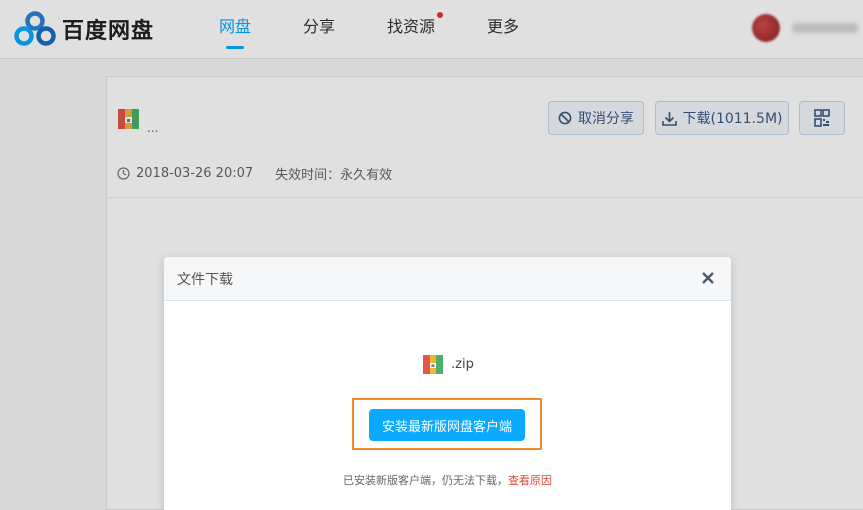 The width and height of the screenshot is (863, 510). Describe the element at coordinates (425, 480) in the screenshot. I see `dialog-hint-text: 已安装新版客户端，仍无法下载，` at that location.